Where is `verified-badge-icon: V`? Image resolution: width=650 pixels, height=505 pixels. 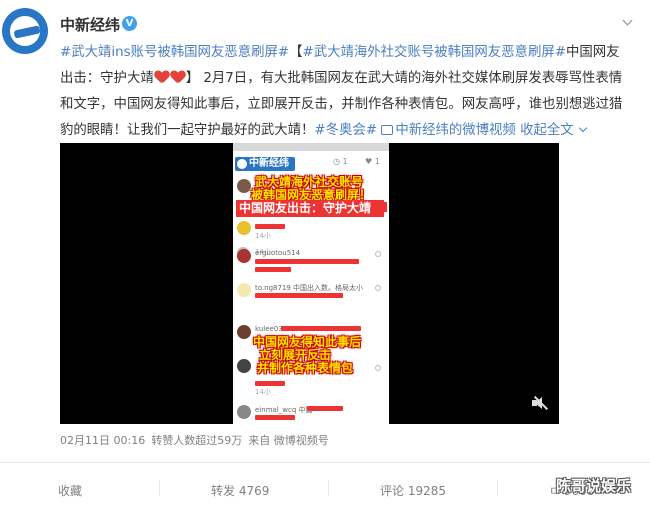 verified-badge-icon: V is located at coordinates (129, 23).